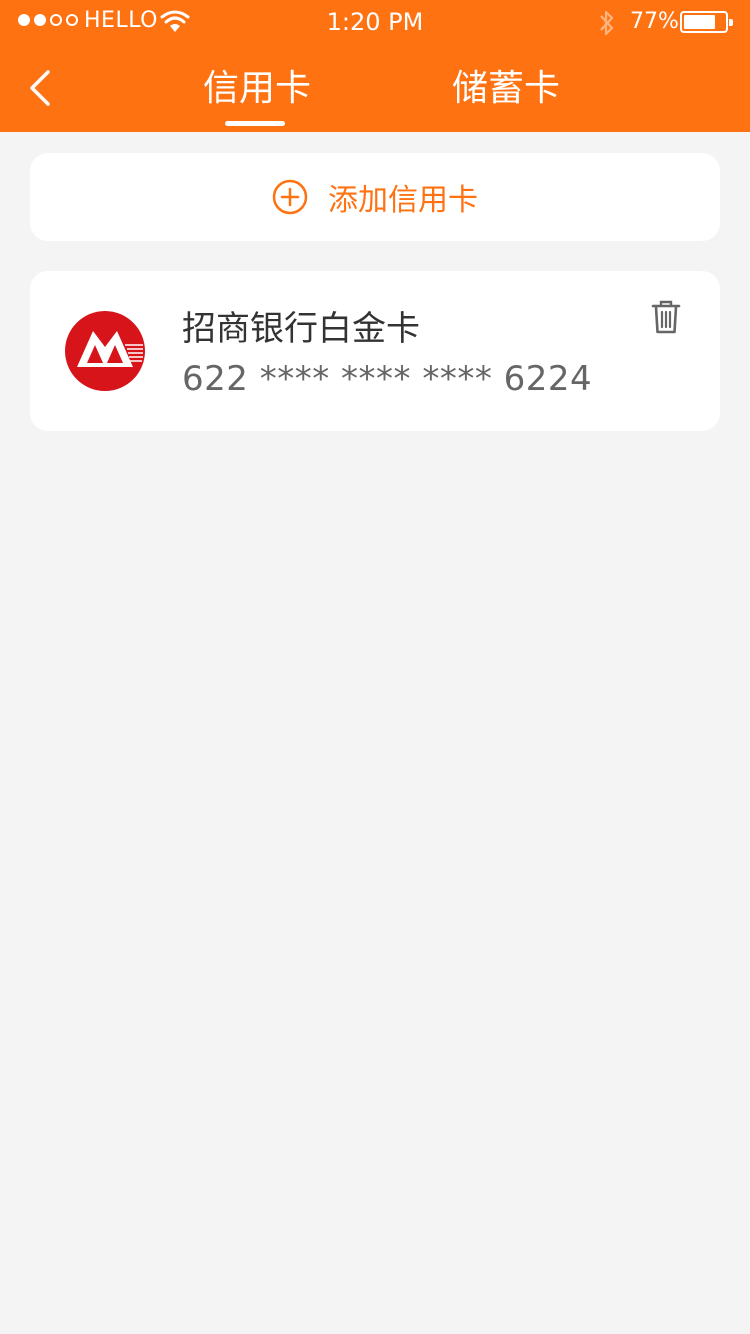 This screenshot has height=1334, width=750. Describe the element at coordinates (290, 197) in the screenshot. I see `plus-circle-icon` at that location.